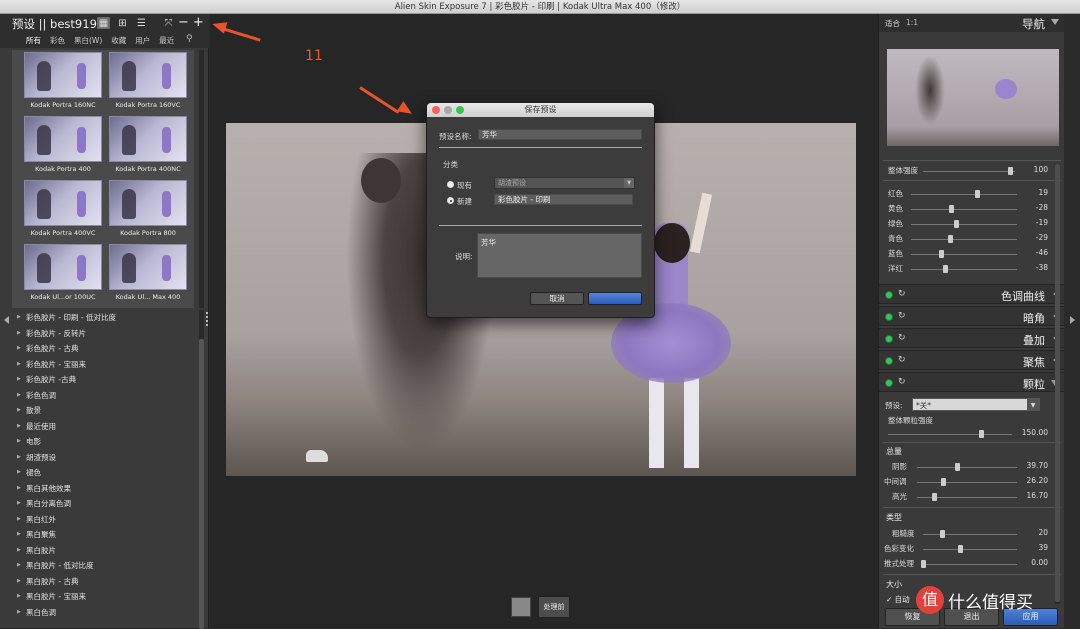 The image size is (1080, 629). What do you see at coordinates (168, 23) in the screenshot?
I see `collapse-icon: ⤧` at bounding box center [168, 23].